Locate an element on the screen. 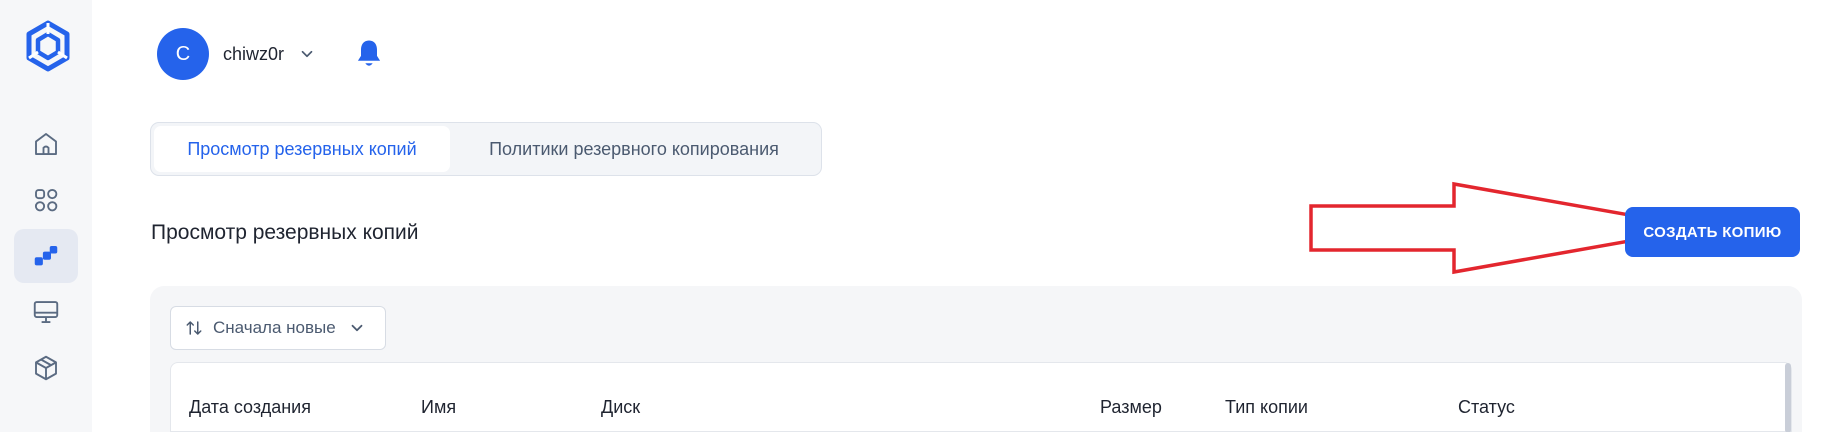 The width and height of the screenshot is (1825, 432). user-menu: C chiwz0r is located at coordinates (236, 54).